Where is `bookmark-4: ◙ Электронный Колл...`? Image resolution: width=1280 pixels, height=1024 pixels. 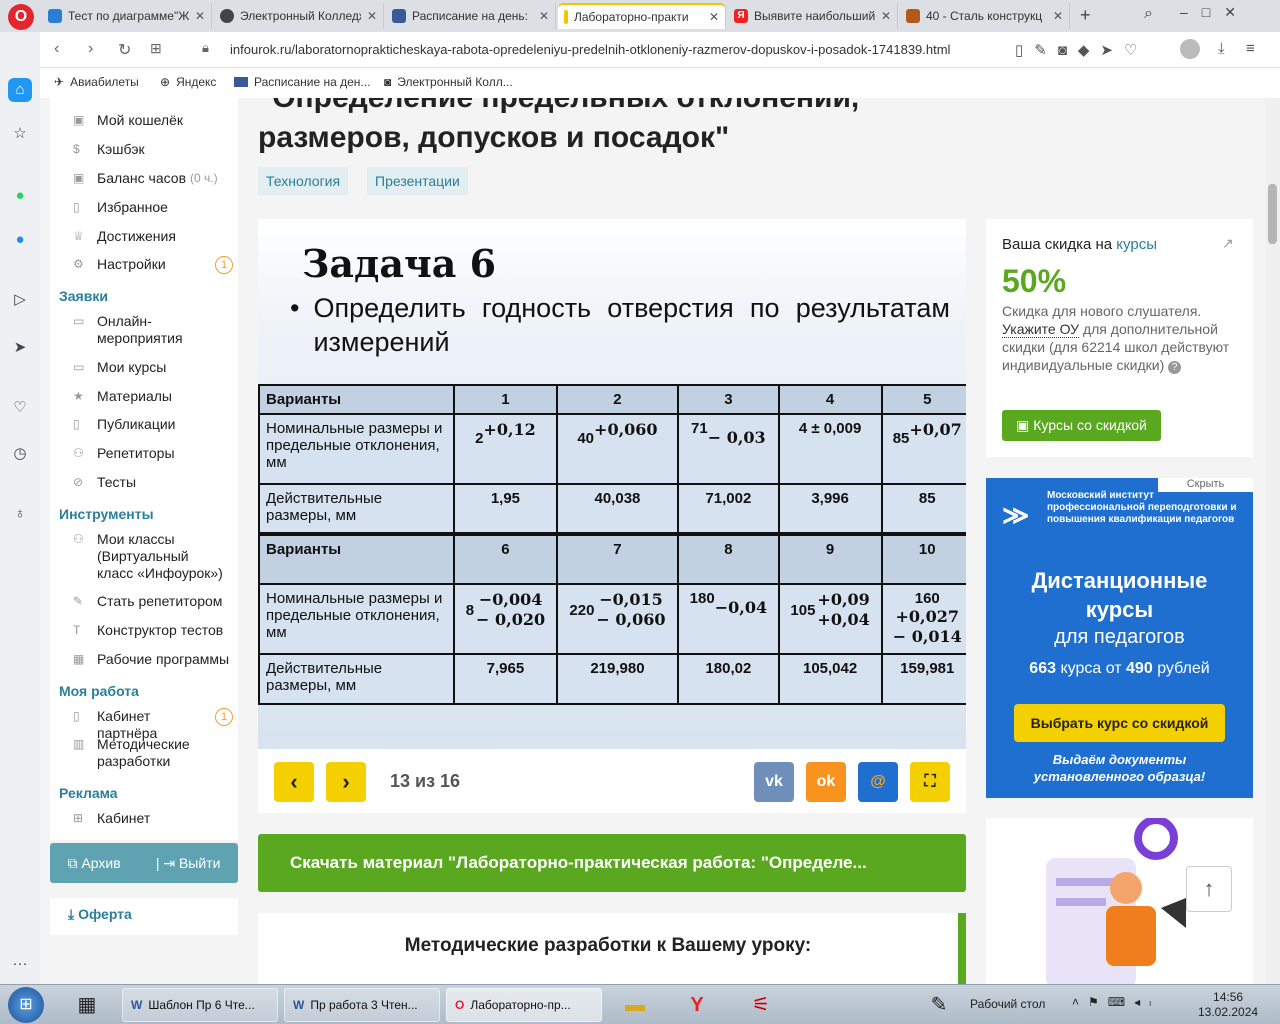 bookmark-4: ◙ Электронный Колл... is located at coordinates (448, 82).